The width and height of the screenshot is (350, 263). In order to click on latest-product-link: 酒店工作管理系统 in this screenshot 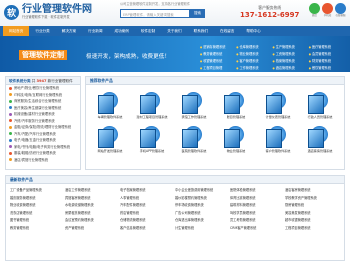, I will do `click(92, 191)`.